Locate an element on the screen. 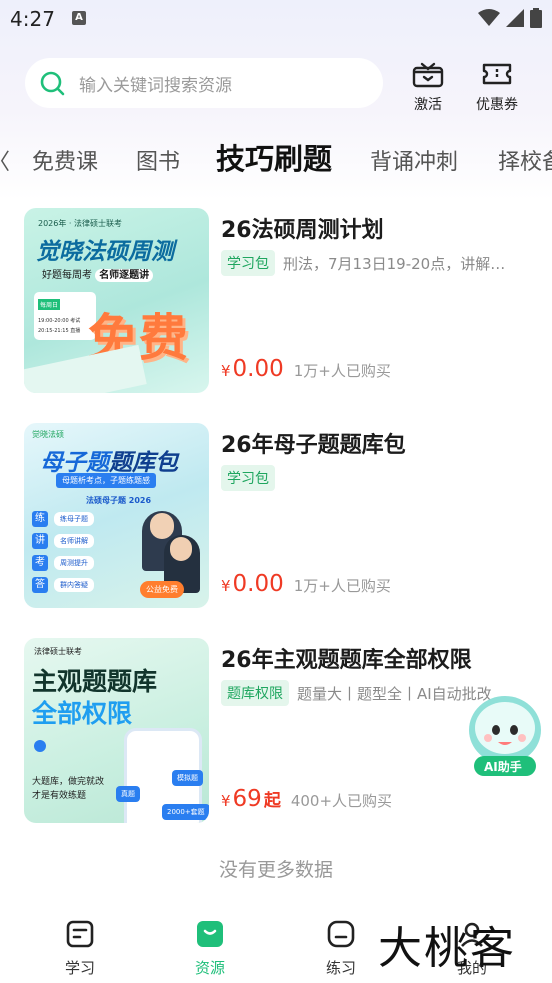  nav-study-label: 学习 is located at coordinates (79, 968).